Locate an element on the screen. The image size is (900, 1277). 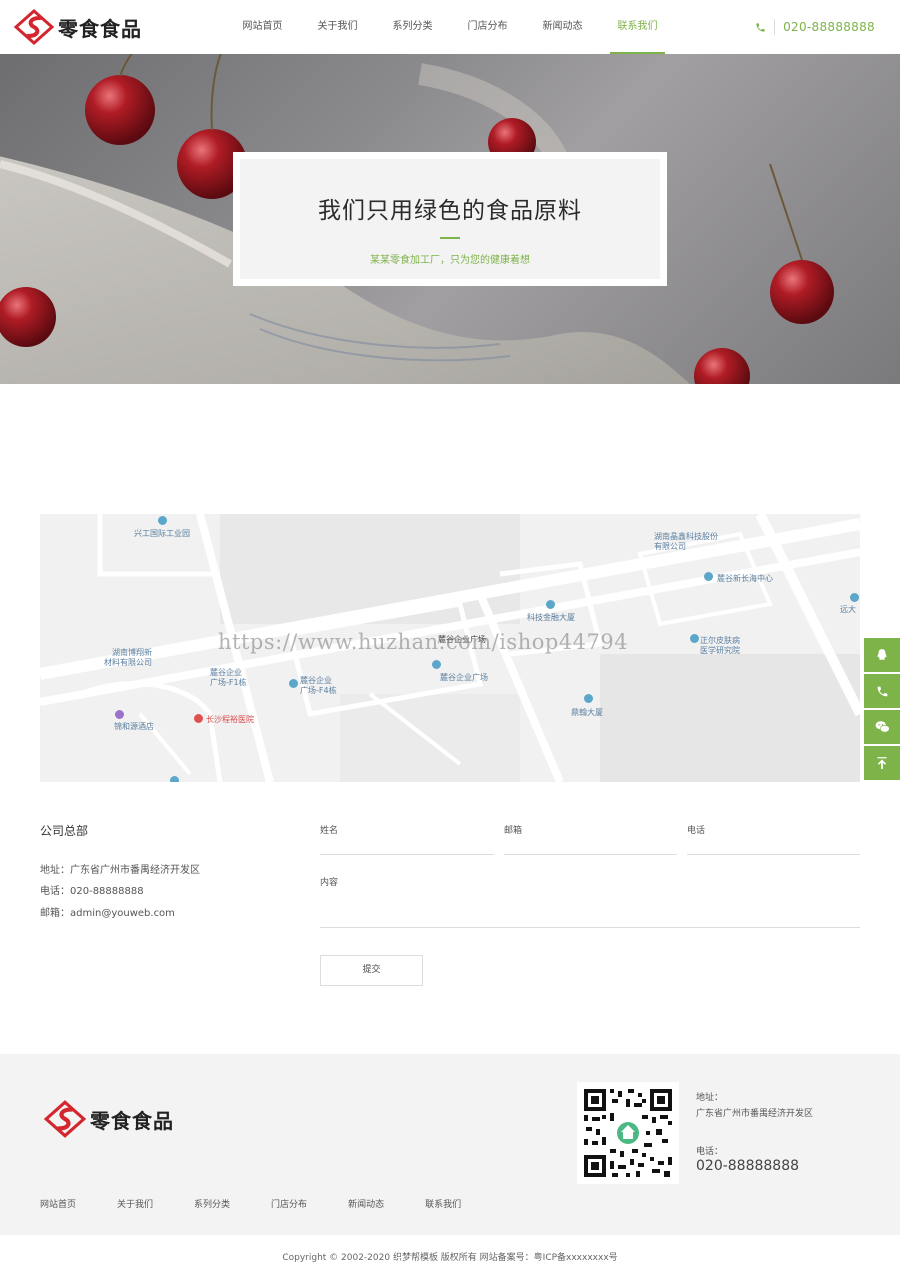
map-label: 有限公司 is located at coordinates (670, 546).